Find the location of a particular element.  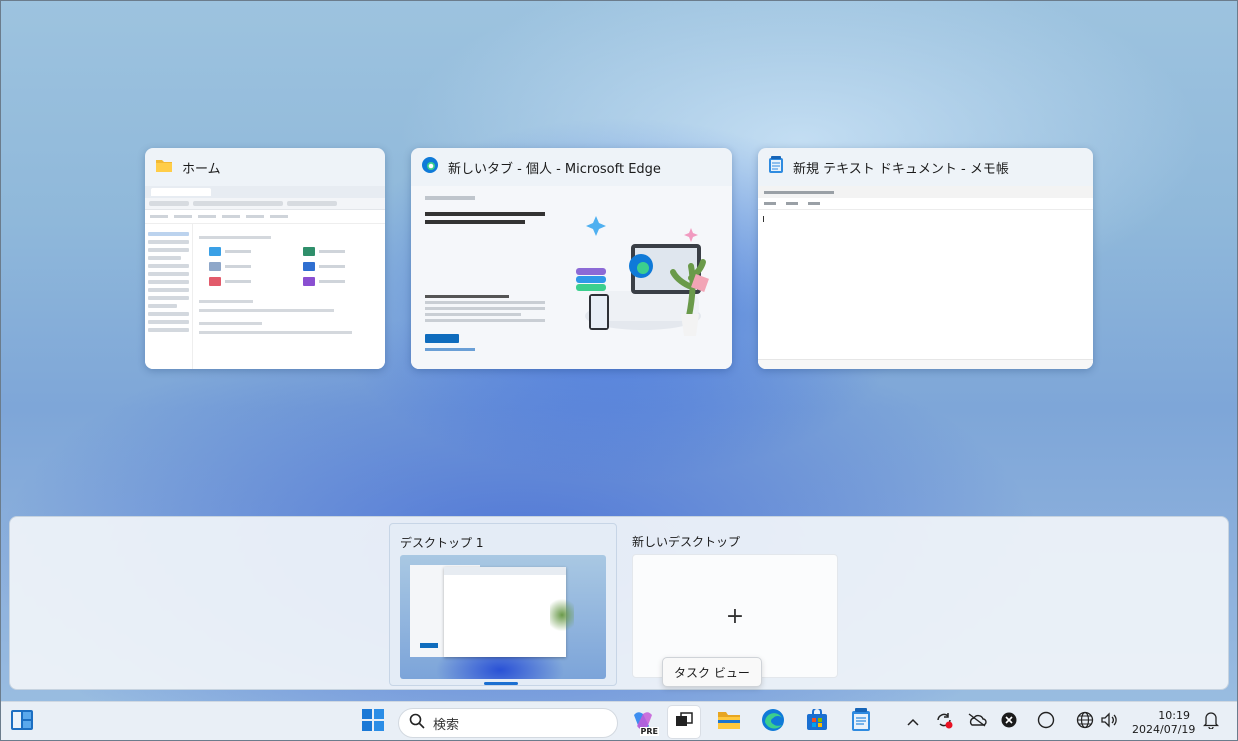

window-notepad: 新規 テキスト ドキュメント - メモ帳 is located at coordinates (925, 258).